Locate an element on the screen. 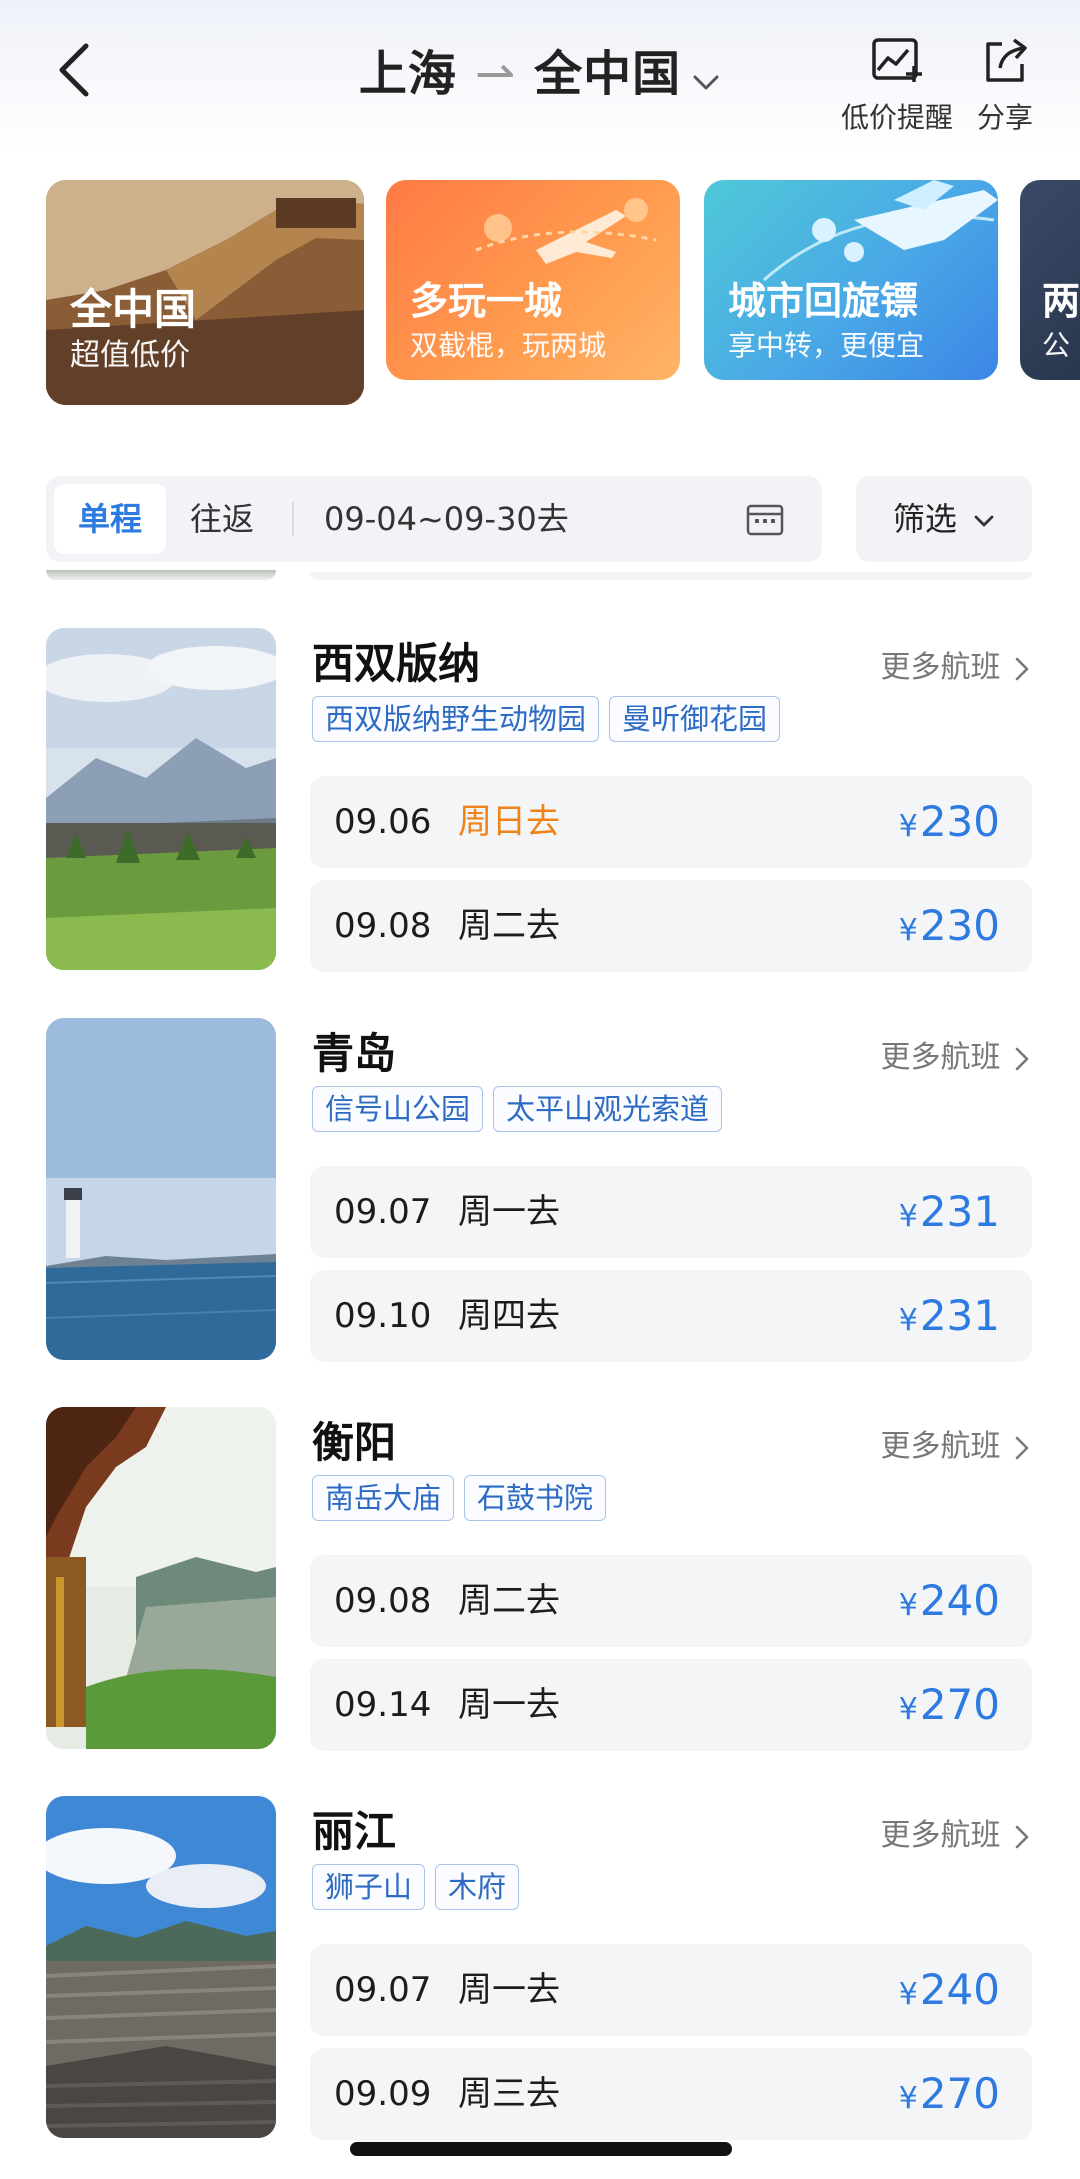  banner-partial: 两 公 is located at coordinates (1050, 280).